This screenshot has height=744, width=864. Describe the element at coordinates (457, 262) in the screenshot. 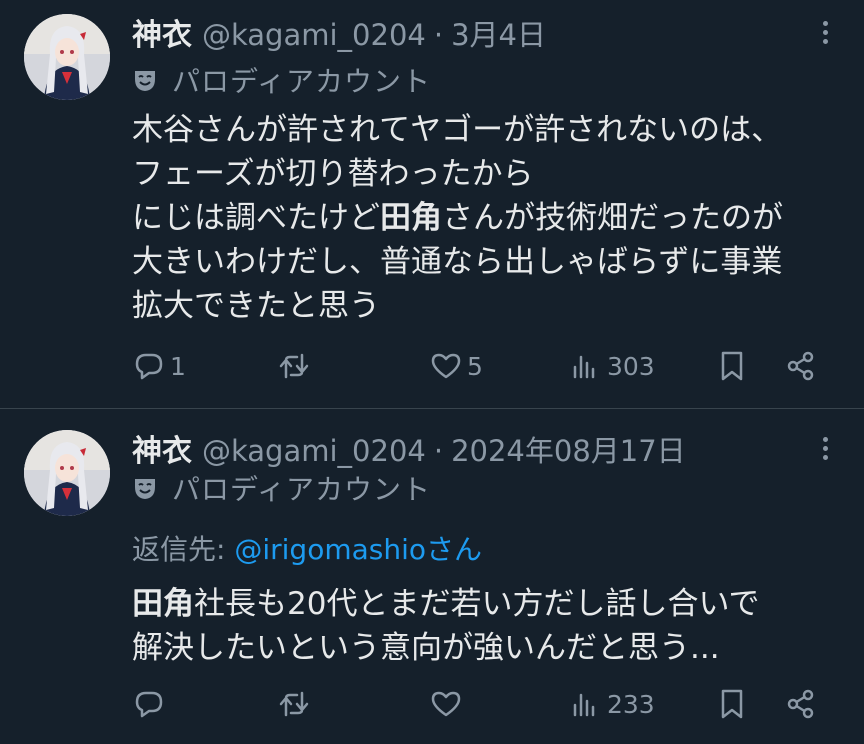

I see `text-segment: 大きいわけだし、普通なら出しゃばらずに事業` at that location.